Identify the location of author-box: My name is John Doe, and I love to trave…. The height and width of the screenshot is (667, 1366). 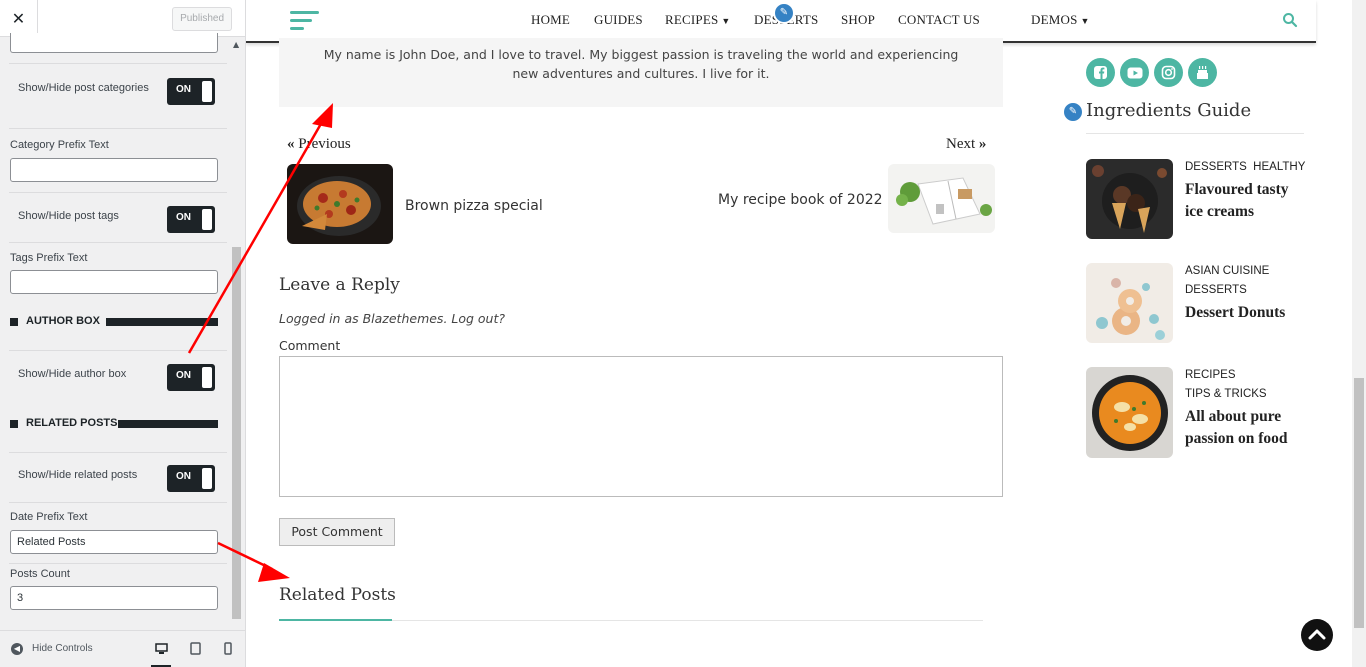
(641, 72).